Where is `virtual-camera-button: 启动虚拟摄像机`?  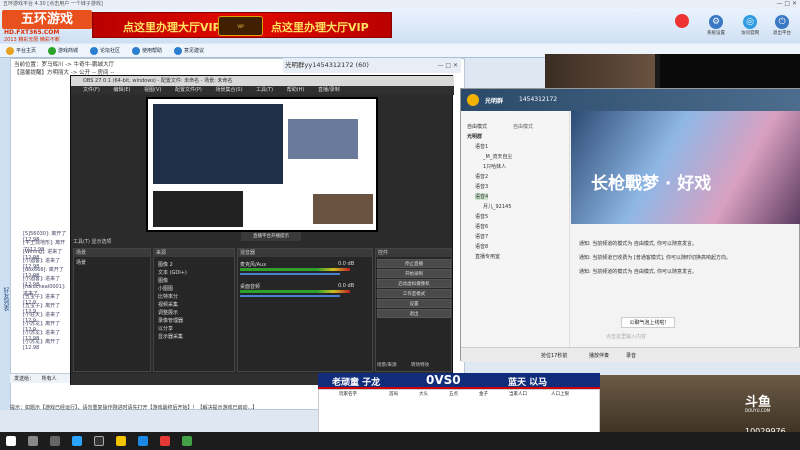 virtual-camera-button: 启动虚拟摄像机 is located at coordinates (414, 283).